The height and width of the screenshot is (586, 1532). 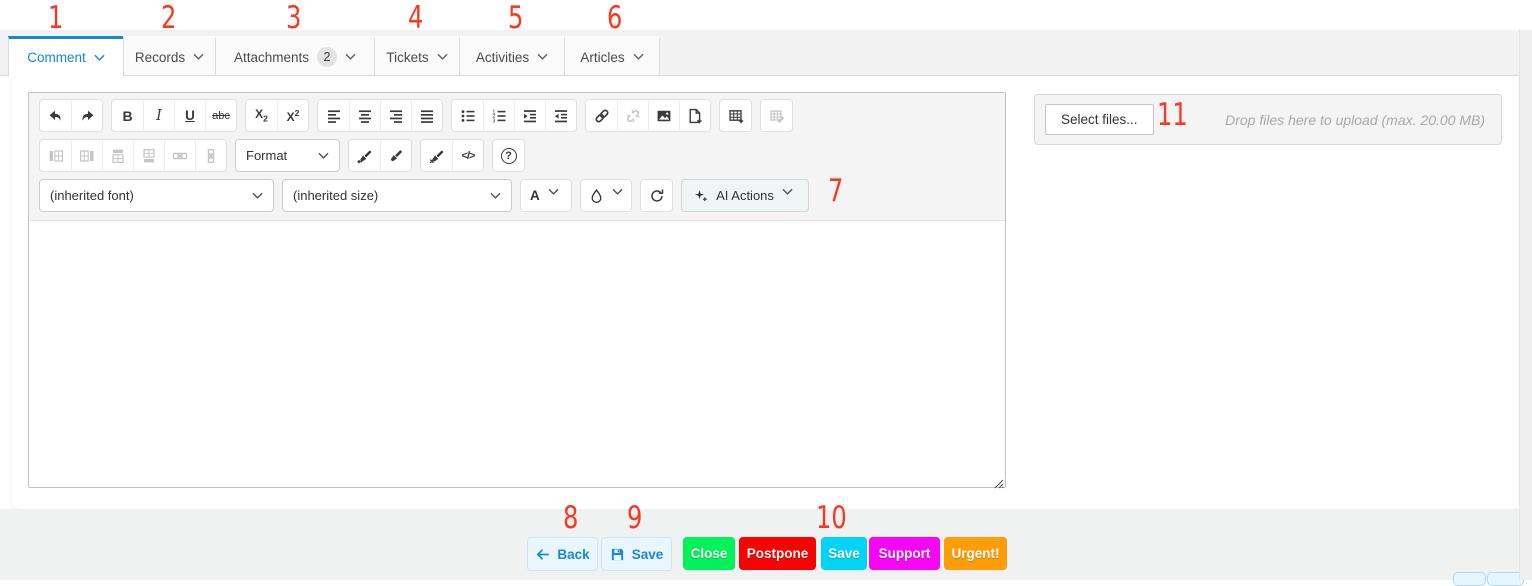 I want to click on toolbar-group: </>, so click(x=452, y=155).